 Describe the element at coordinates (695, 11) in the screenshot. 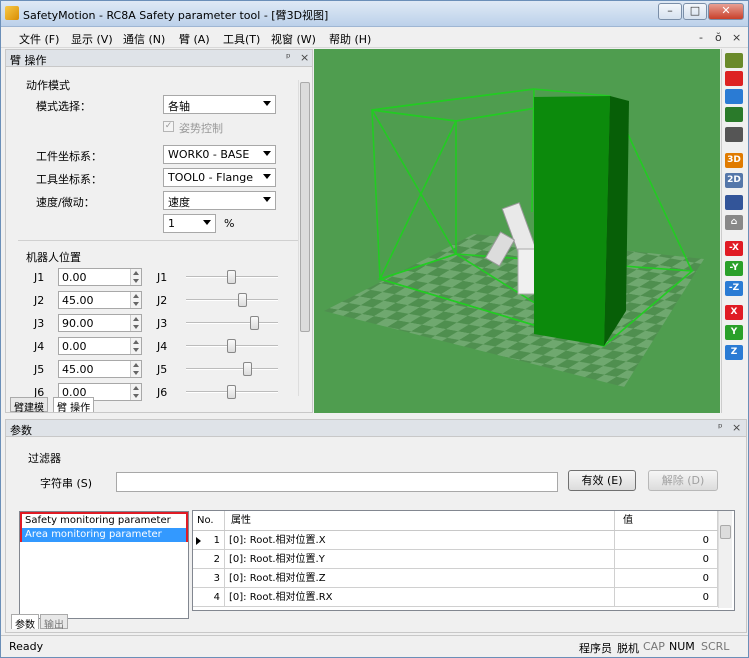

I see `maximize-button: □` at that location.